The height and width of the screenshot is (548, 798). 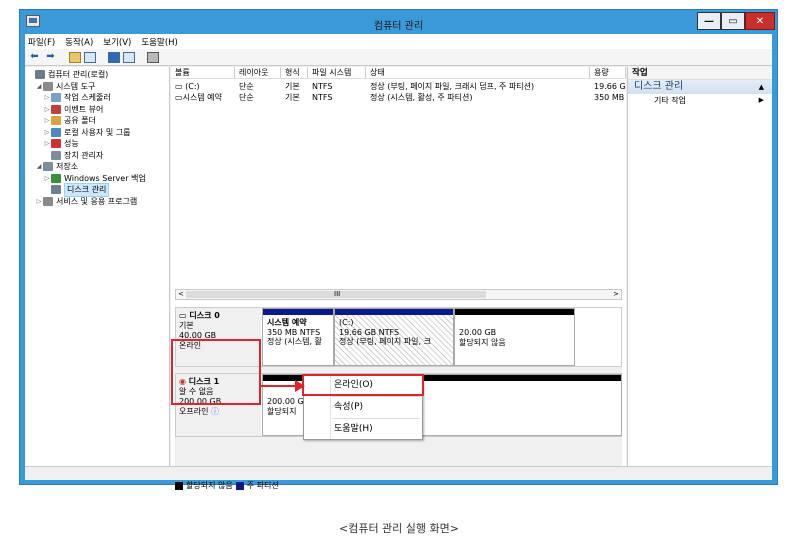 I want to click on tree-item: ▷ 로컬 사용자 및 그룹, so click(x=97, y=133).